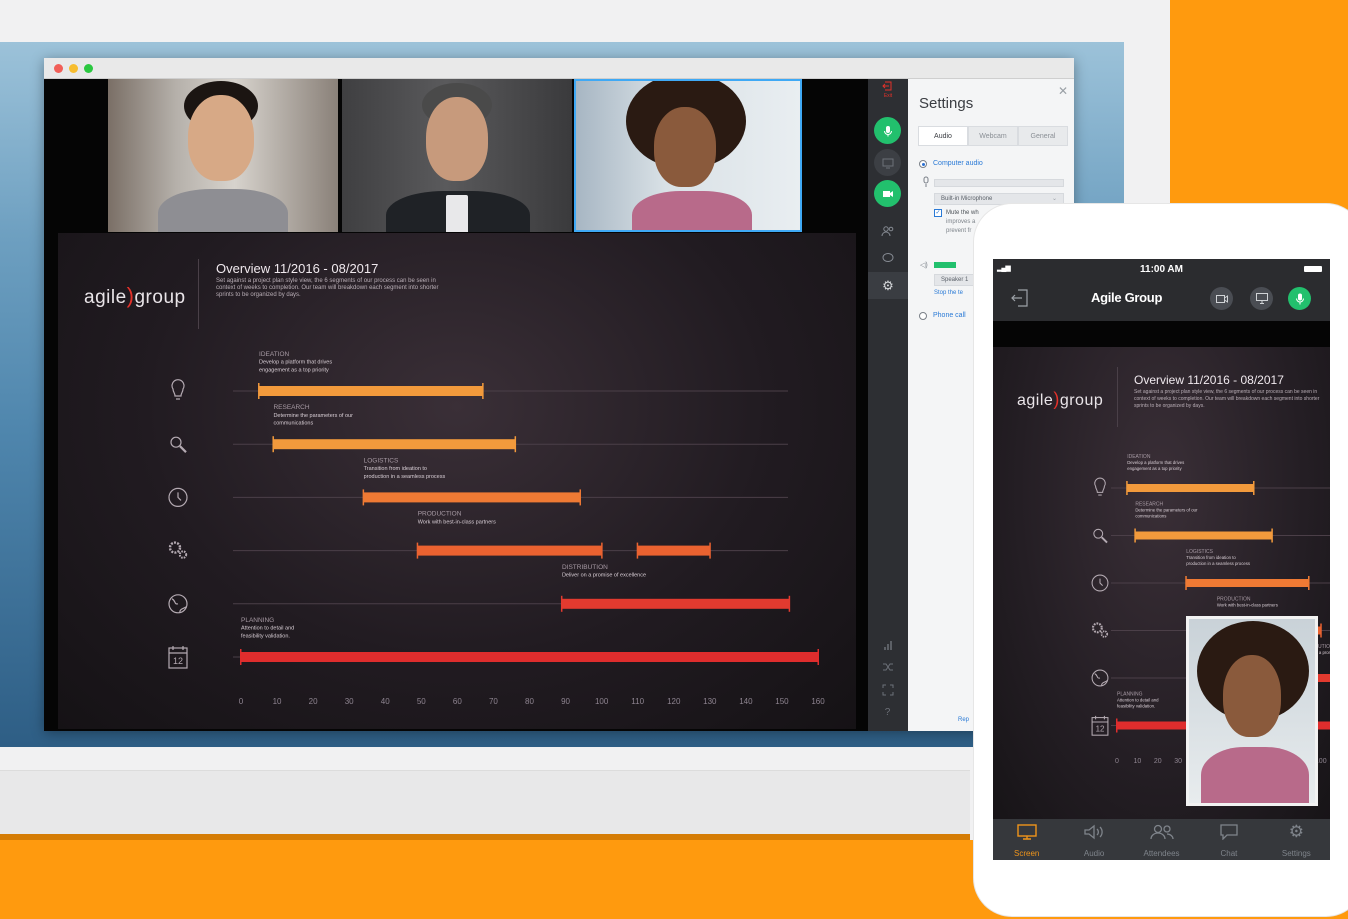  What do you see at coordinates (924, 265) in the screenshot?
I see `speaker-icon: ◁)` at bounding box center [924, 265].